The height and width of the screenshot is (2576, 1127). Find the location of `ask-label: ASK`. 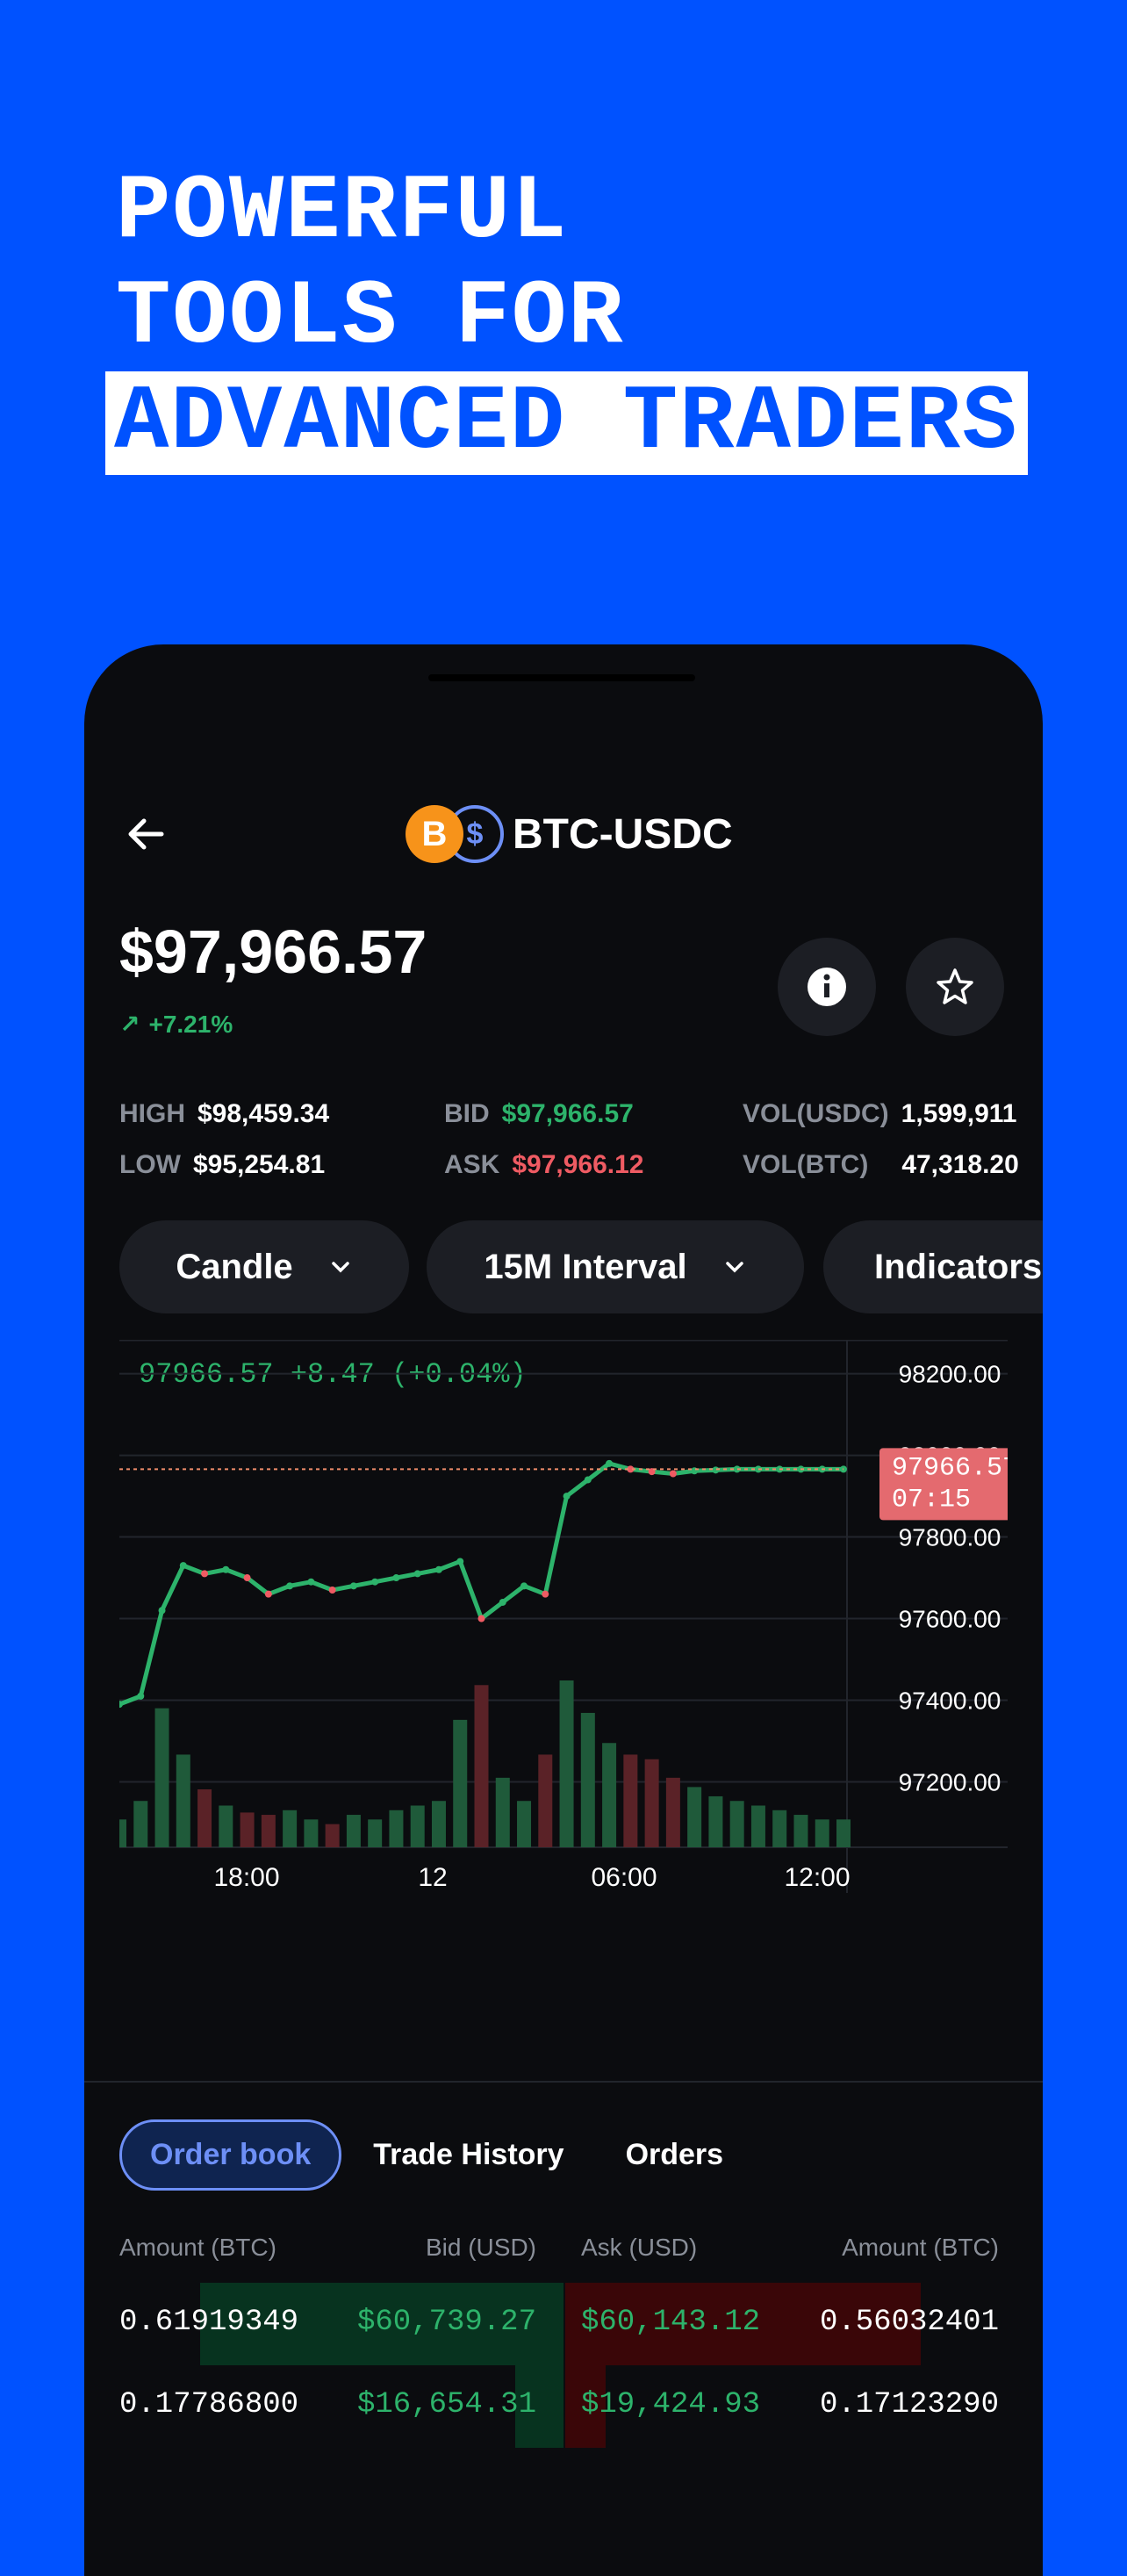

ask-label: ASK is located at coordinates (472, 1164).